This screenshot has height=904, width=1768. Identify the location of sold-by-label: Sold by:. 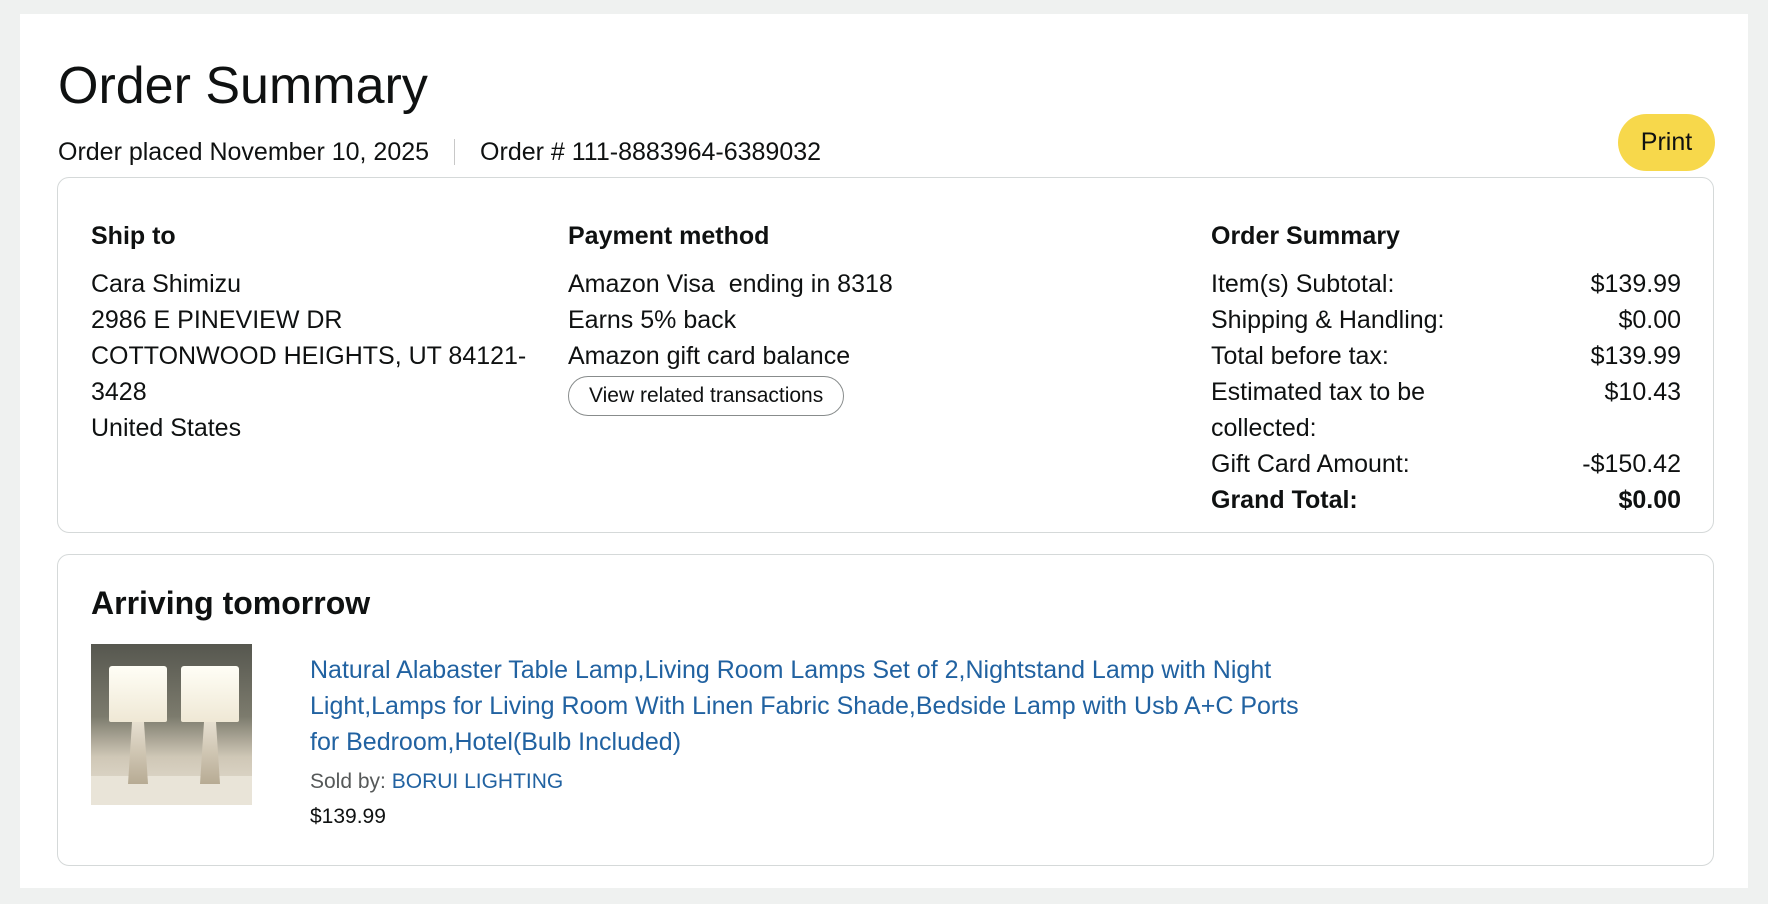
(348, 781).